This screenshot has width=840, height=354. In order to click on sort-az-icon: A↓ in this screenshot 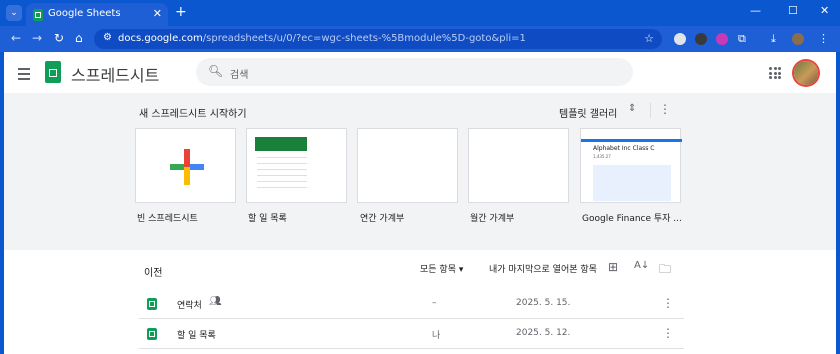, I will do `click(641, 265)`.